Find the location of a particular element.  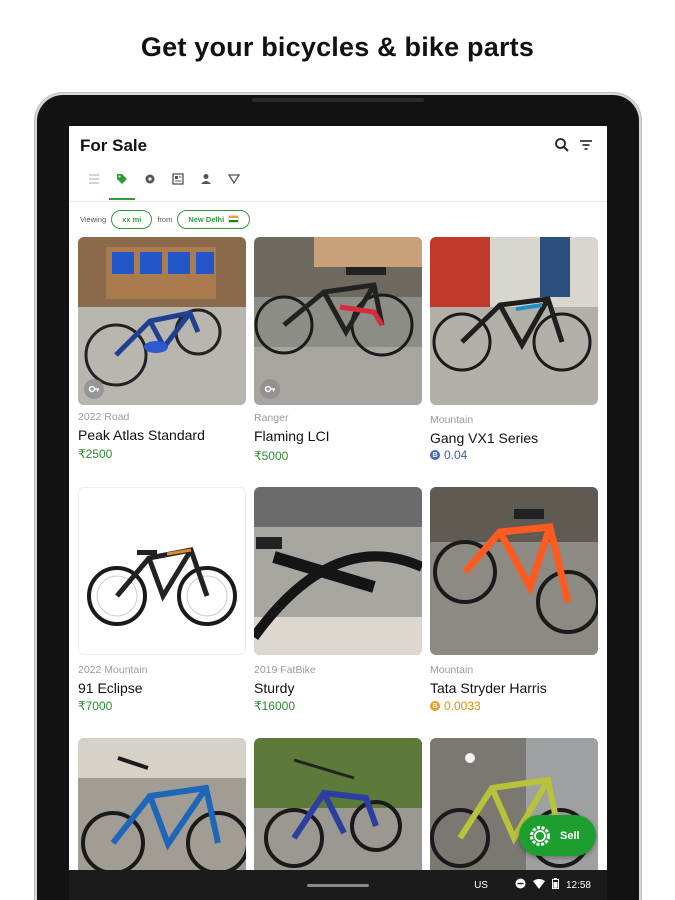

status-area: US 12:58 is located at coordinates (532, 885).